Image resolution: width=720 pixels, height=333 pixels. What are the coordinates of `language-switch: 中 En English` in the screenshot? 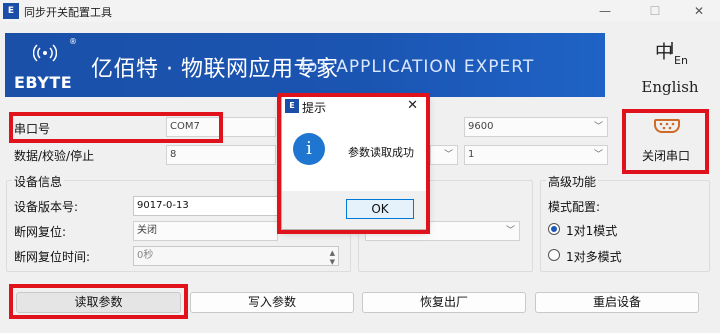 It's located at (670, 66).